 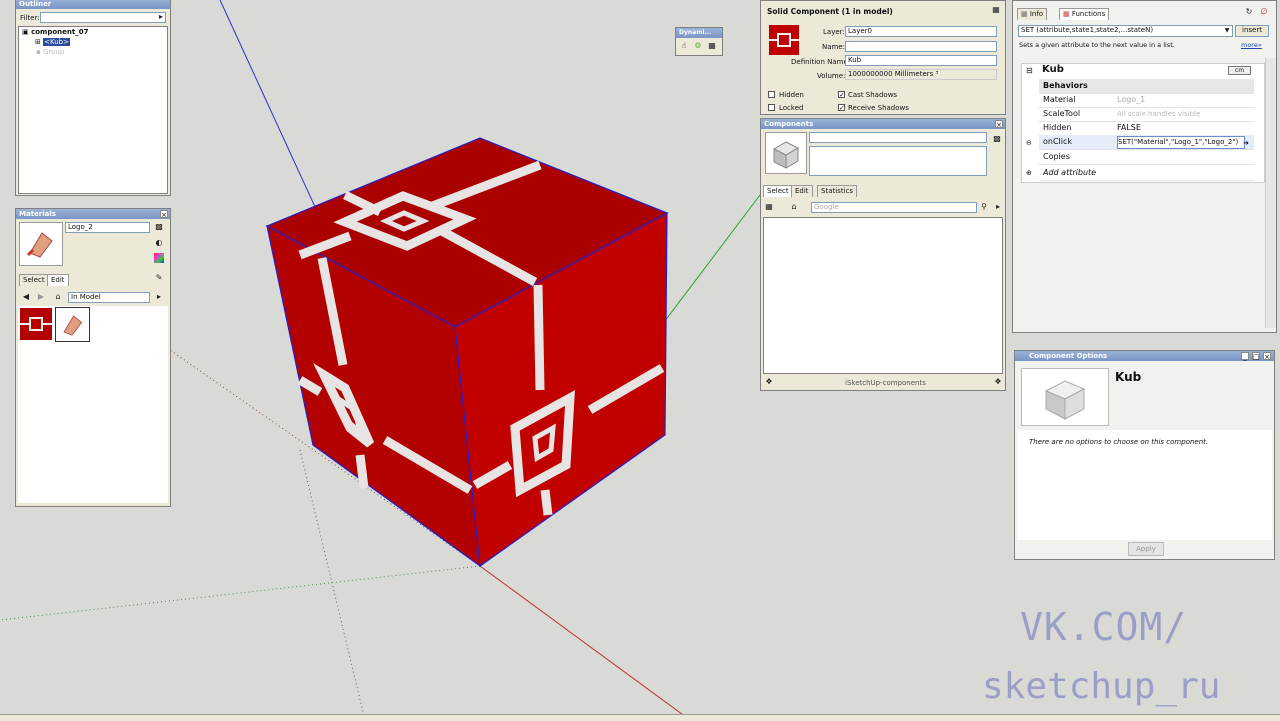 What do you see at coordinates (1029, 143) in the screenshot?
I see `remove-attribute-icon: ⊖` at bounding box center [1029, 143].